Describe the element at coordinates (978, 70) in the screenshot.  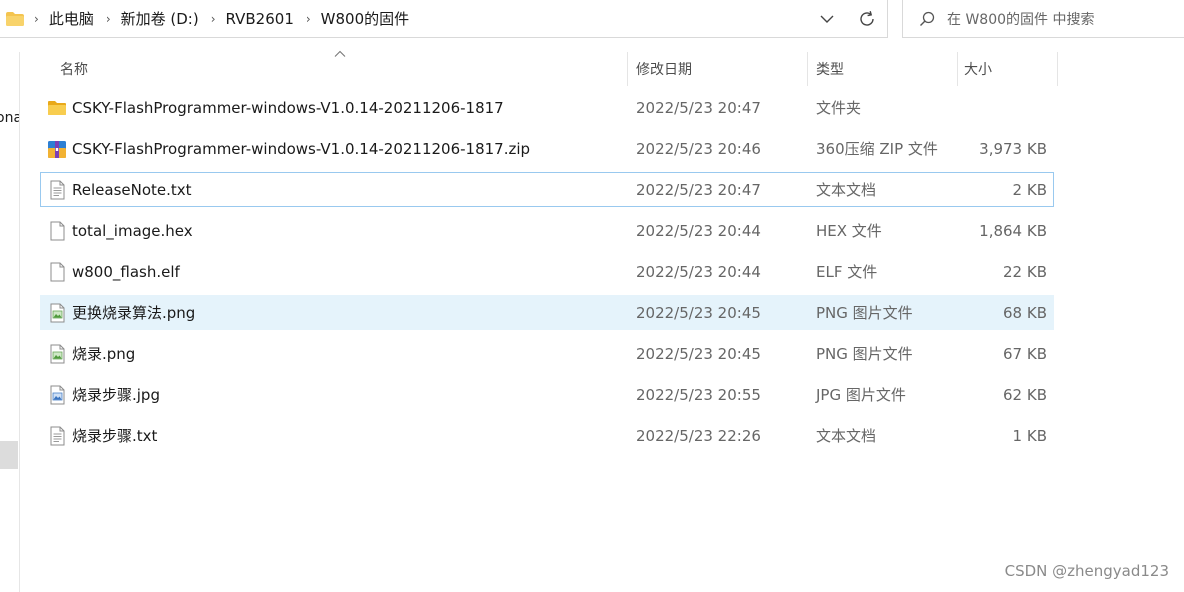
I see `column-header-size-label: 大小` at that location.